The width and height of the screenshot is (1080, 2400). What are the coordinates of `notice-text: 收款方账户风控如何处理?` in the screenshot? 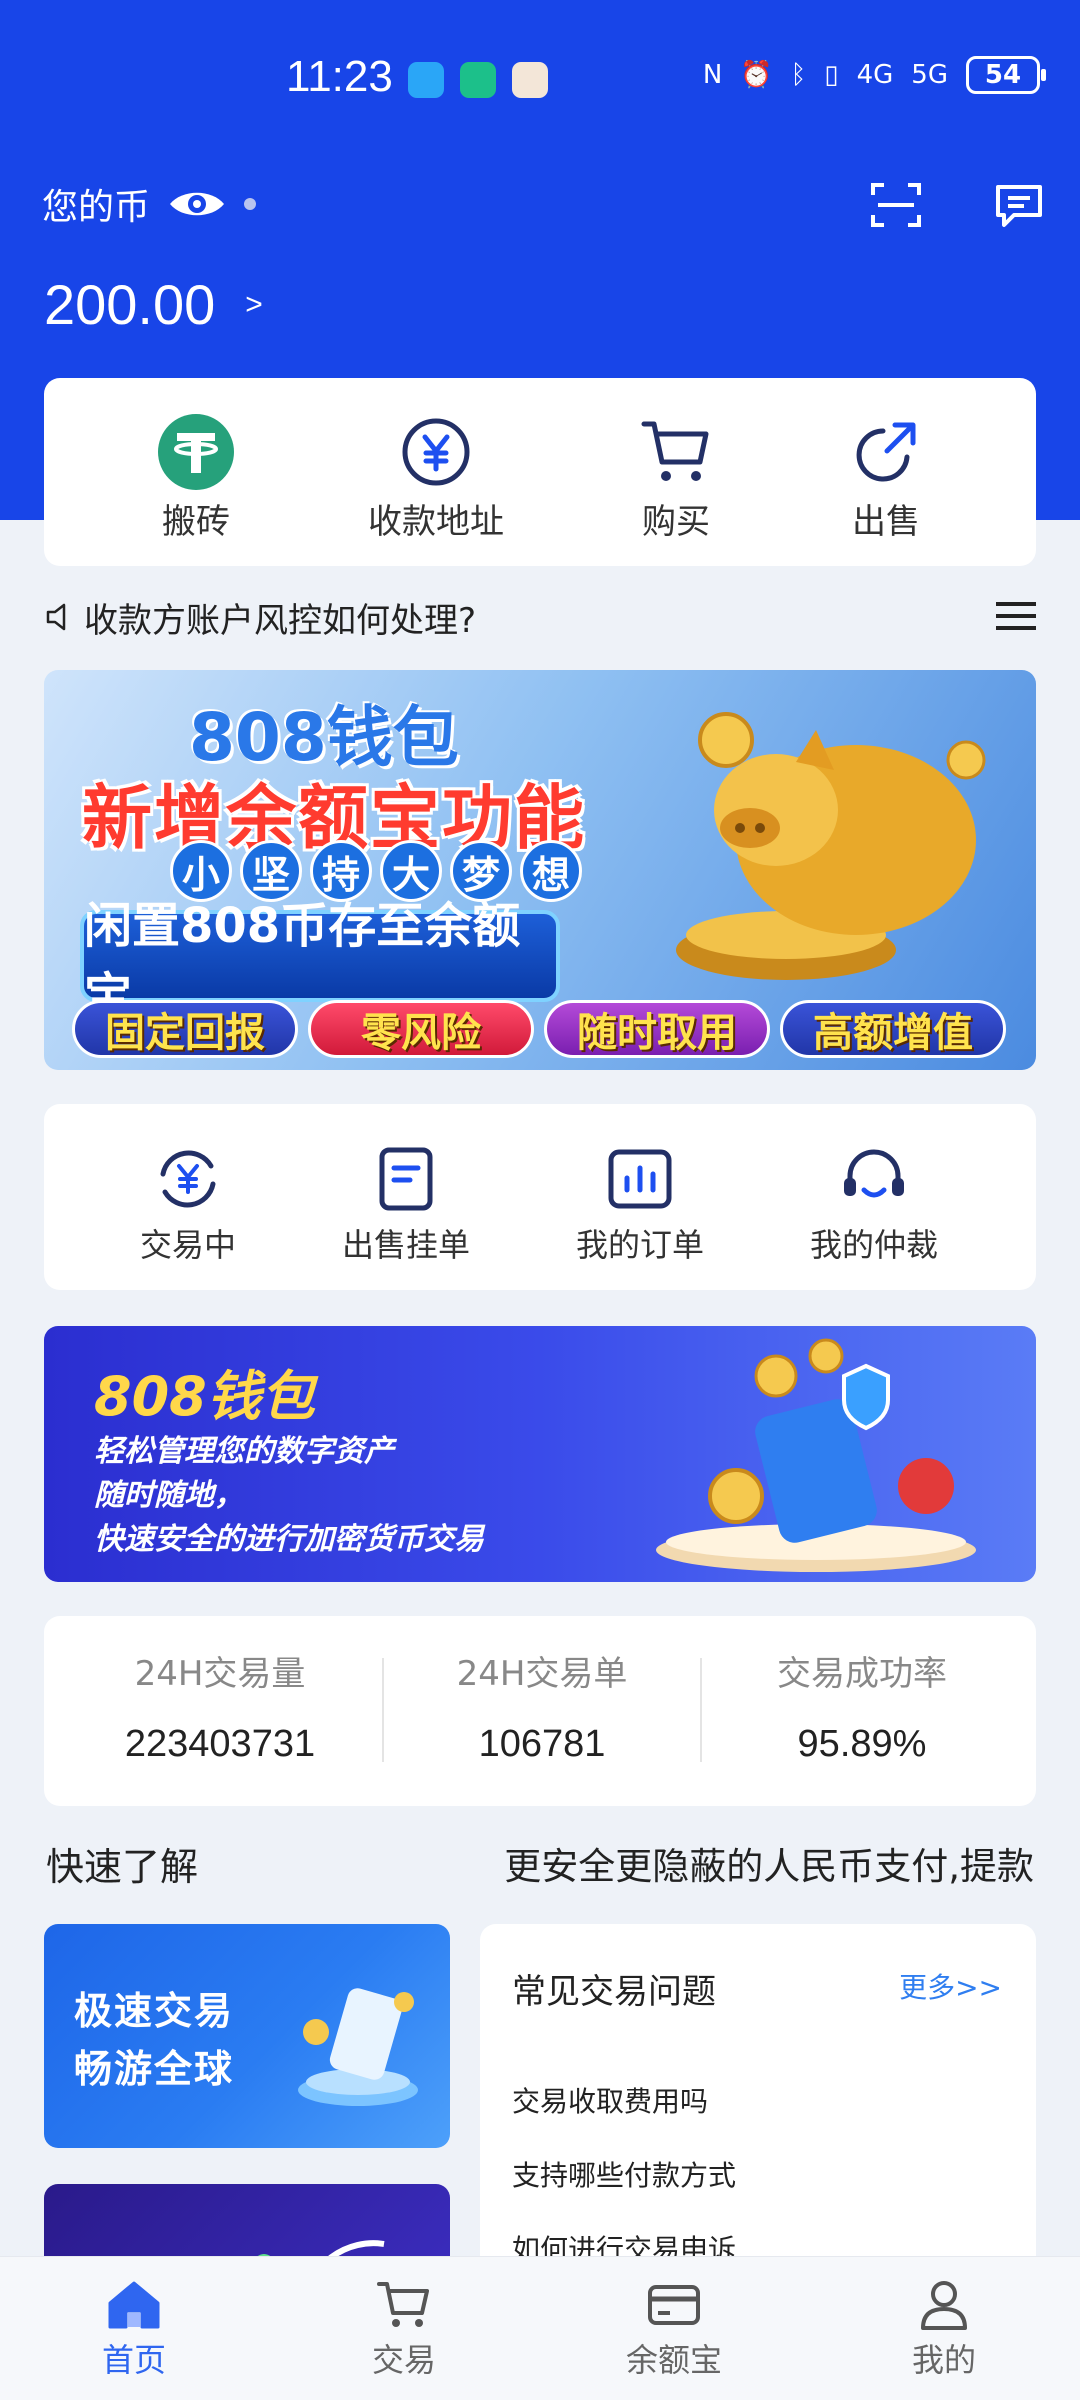 It's located at (280, 620).